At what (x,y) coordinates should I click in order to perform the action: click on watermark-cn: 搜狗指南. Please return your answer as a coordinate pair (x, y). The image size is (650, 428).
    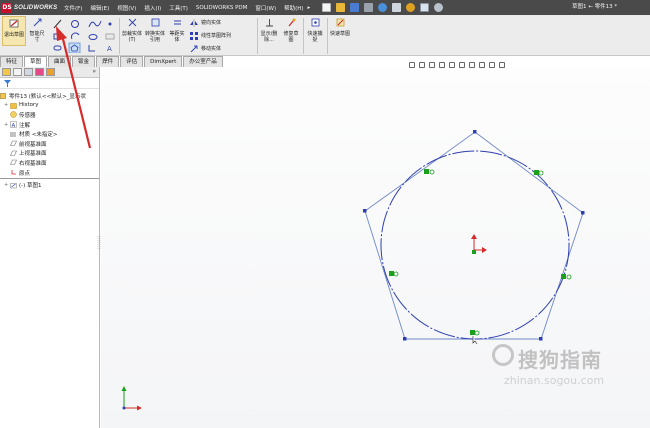
    Looking at the image, I should click on (560, 360).